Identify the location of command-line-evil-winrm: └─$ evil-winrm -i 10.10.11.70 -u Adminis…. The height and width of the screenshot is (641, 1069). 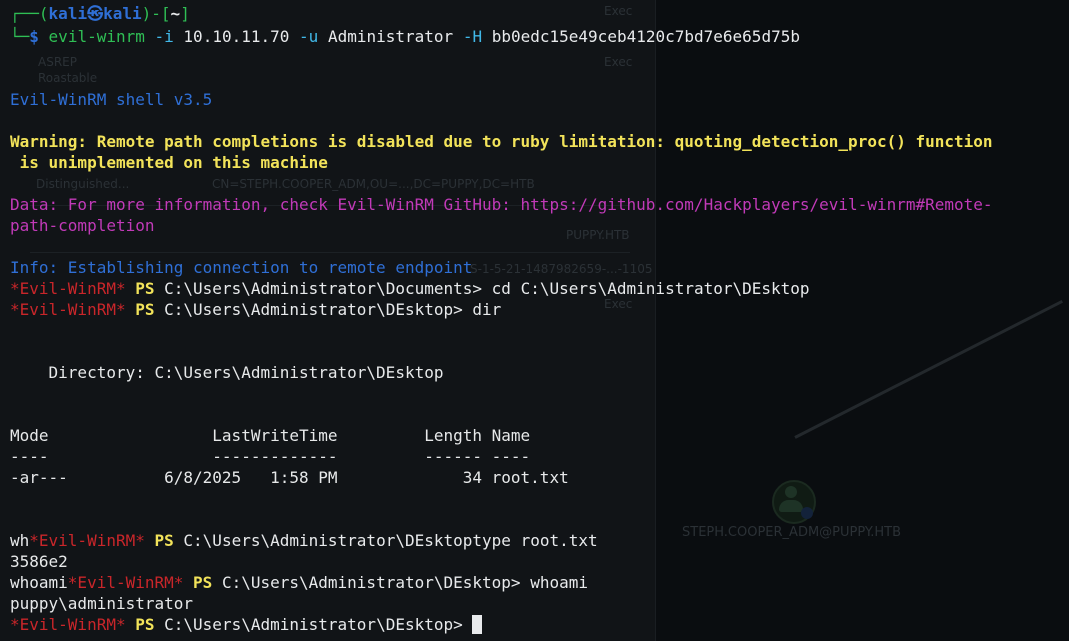
(405, 36).